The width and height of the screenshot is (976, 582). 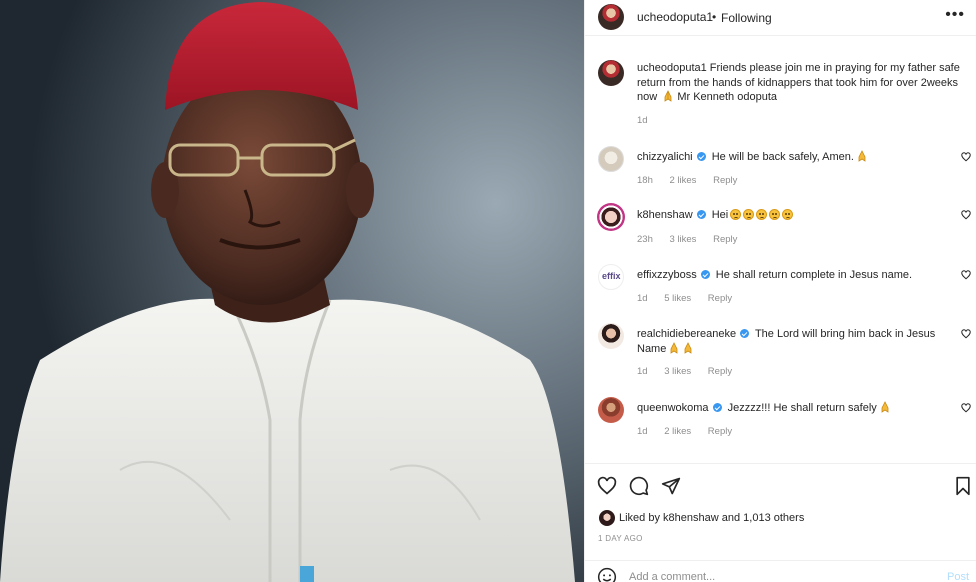 I want to click on comment-text: Jezzzz!!! He shall return safely, so click(x=802, y=408).